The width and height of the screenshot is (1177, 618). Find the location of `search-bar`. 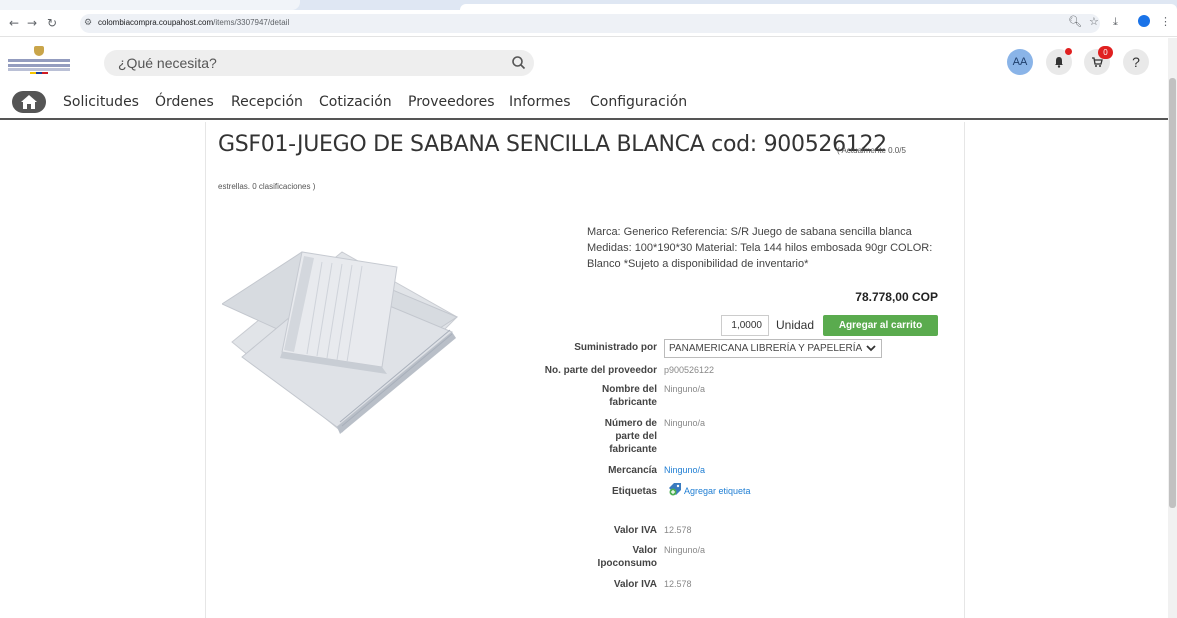

search-bar is located at coordinates (319, 63).